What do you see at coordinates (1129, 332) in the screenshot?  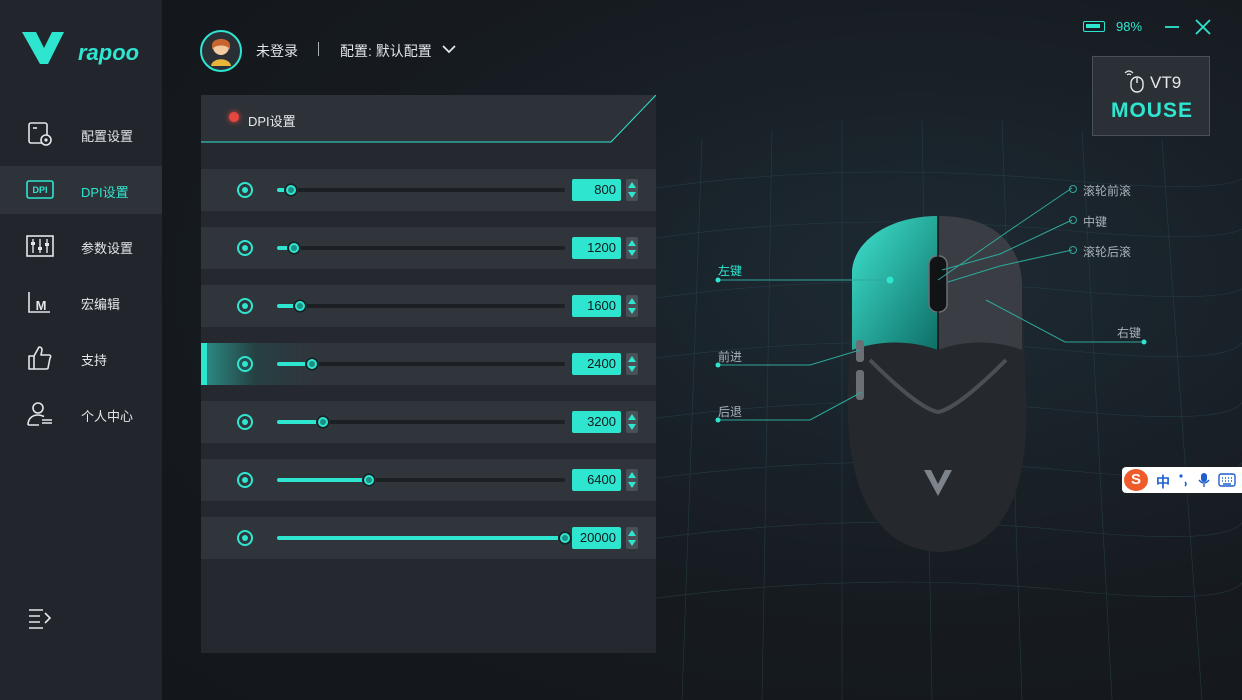 I see `label-right-button: 右键` at bounding box center [1129, 332].